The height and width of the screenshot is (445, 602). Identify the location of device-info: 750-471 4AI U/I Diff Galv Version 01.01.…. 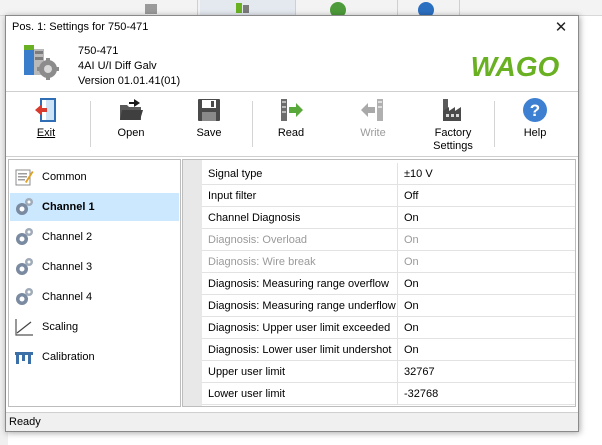
(129, 66).